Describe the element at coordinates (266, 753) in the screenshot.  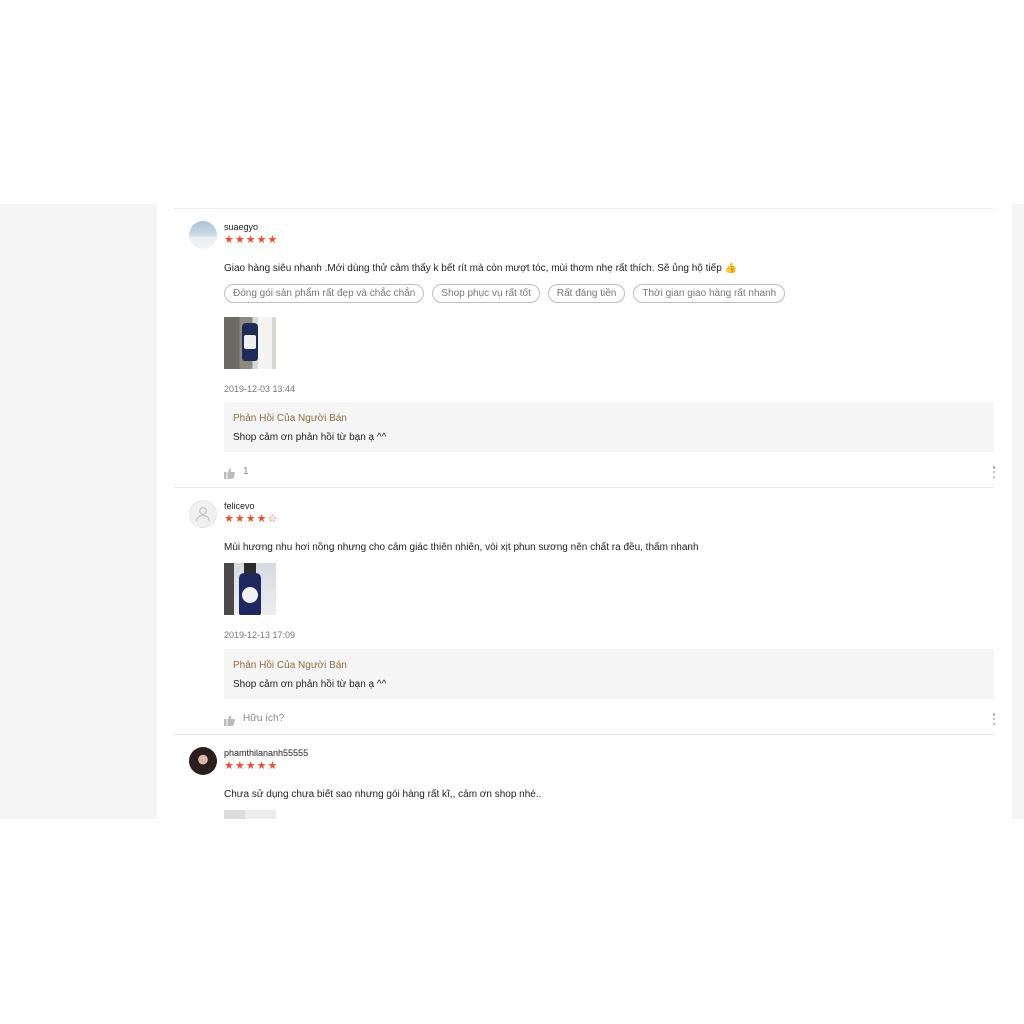
I see `review-username: phamthilananh55555` at that location.